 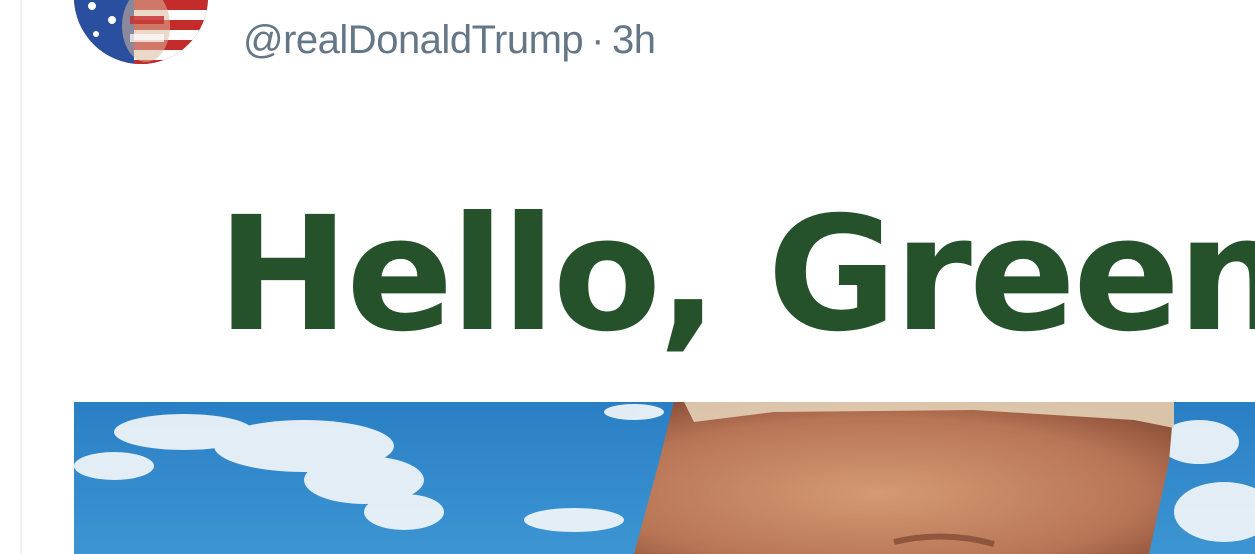 I want to click on timeline-left-border, so click(x=21, y=277).